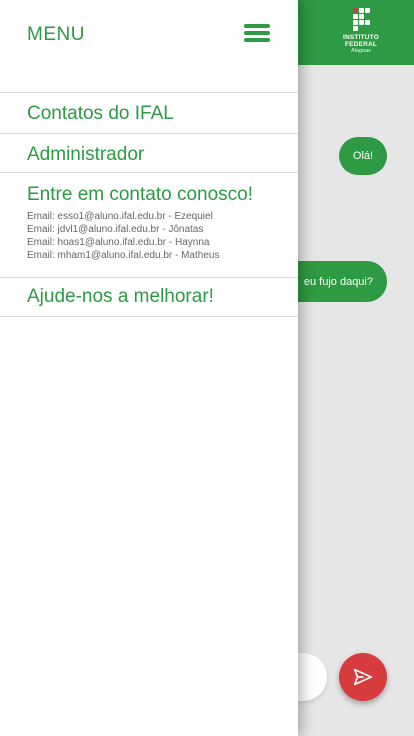 This screenshot has width=414, height=736. I want to click on logo-text-federal: FEDERAL, so click(361, 44).